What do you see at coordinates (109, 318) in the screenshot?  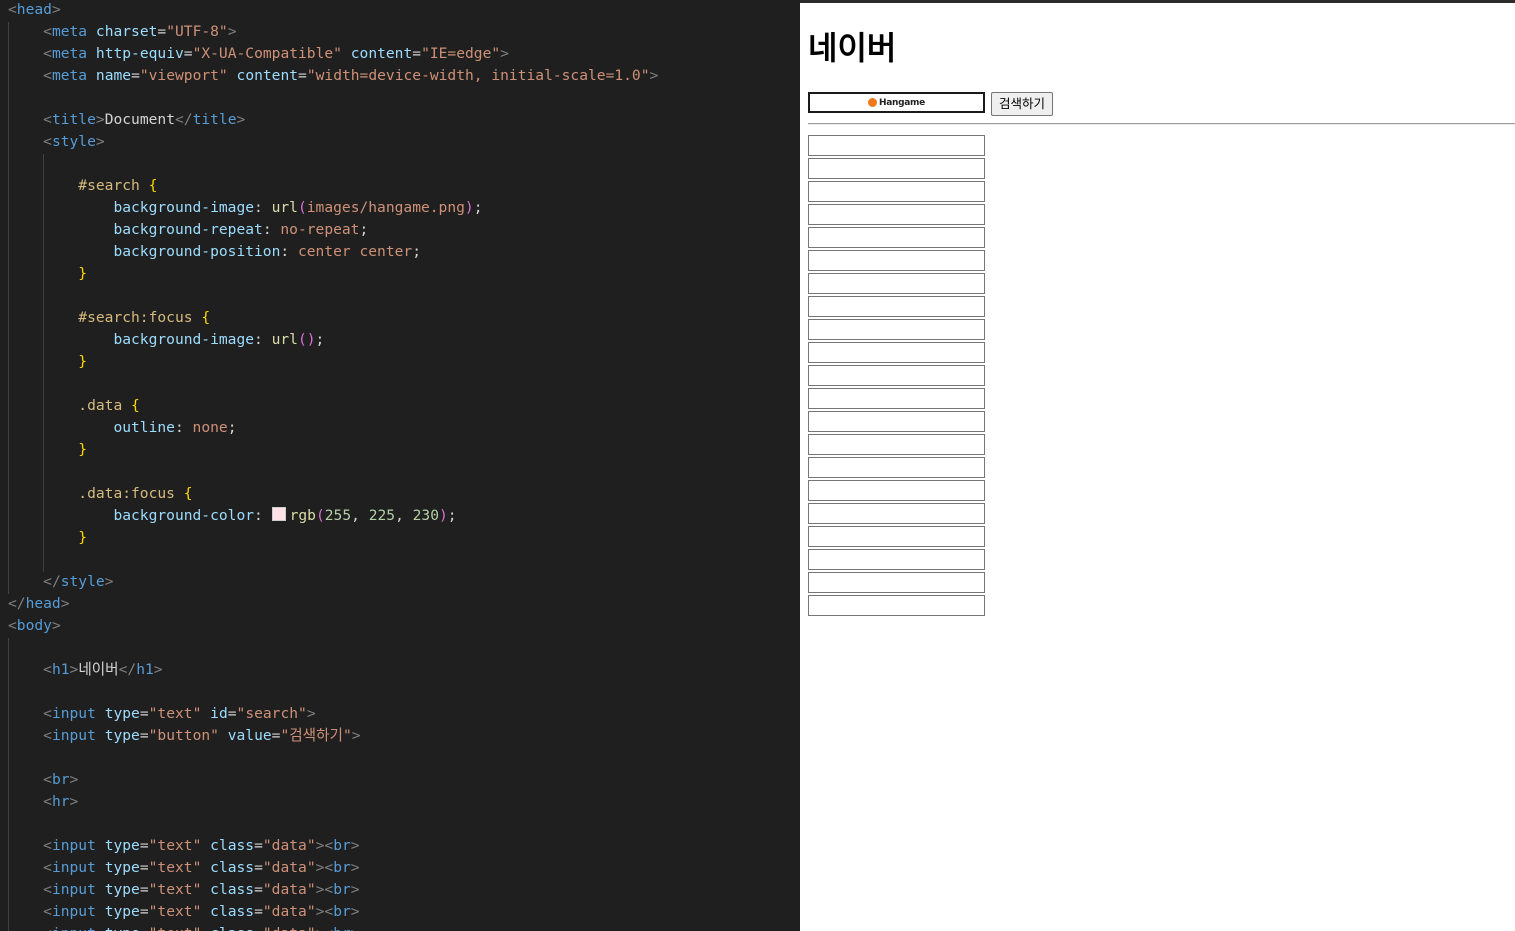 I see `code-line: #search:focus {` at bounding box center [109, 318].